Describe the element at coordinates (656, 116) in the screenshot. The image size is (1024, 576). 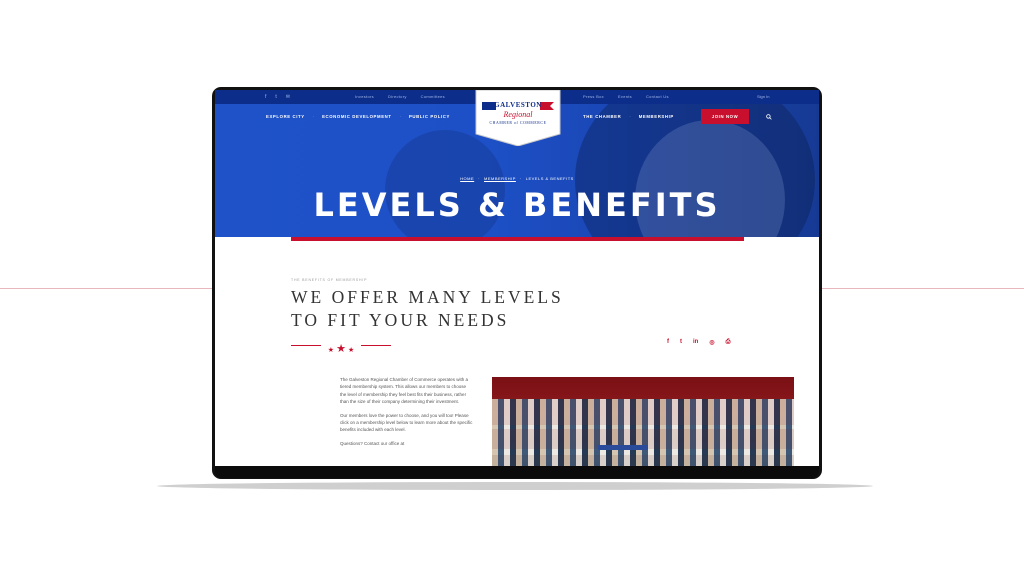
I see `nav-membership: MEMBERSHIP` at that location.